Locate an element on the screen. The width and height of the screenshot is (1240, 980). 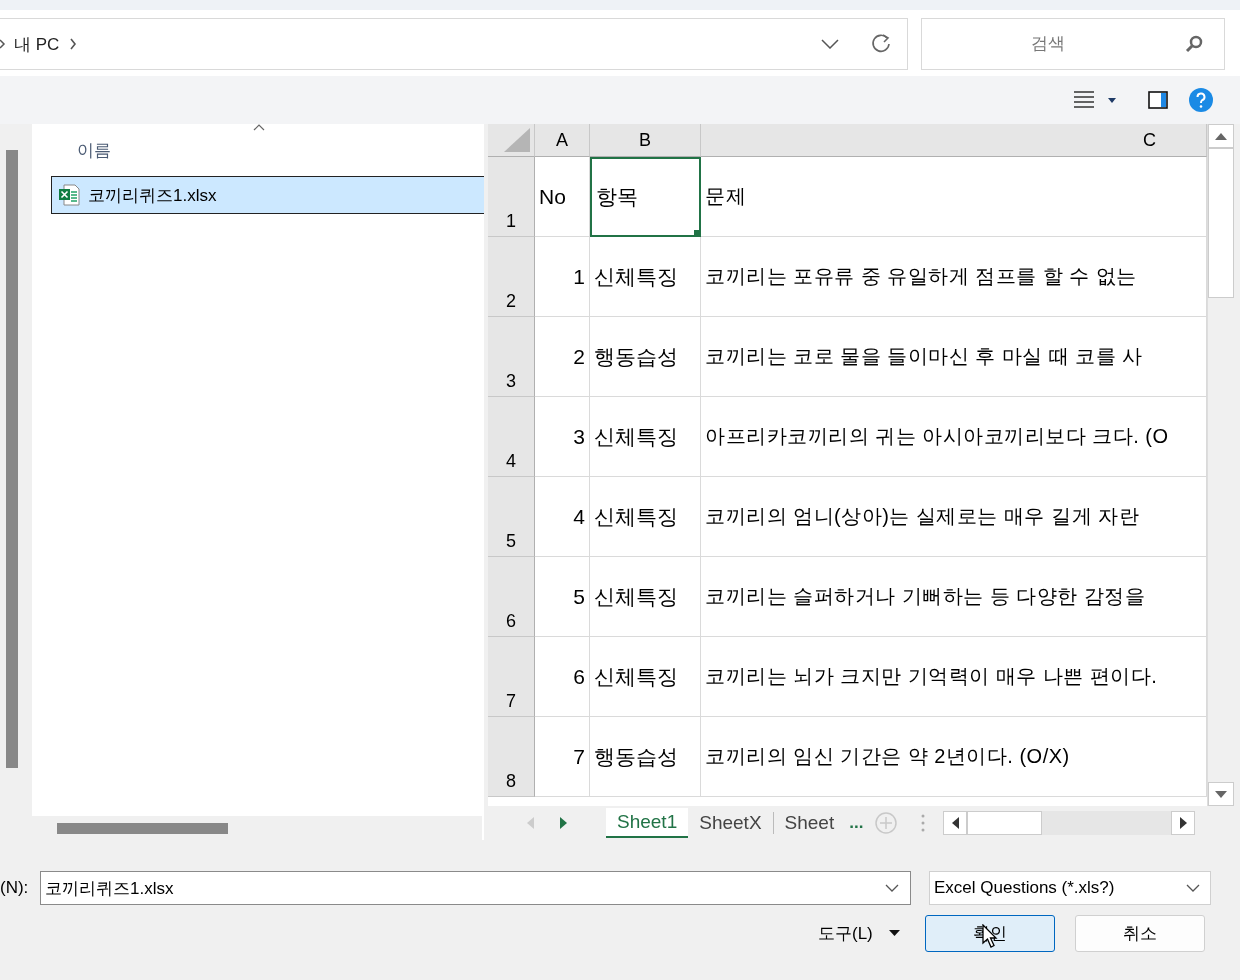
sheet-tab: Sheet1 is located at coordinates (647, 823).